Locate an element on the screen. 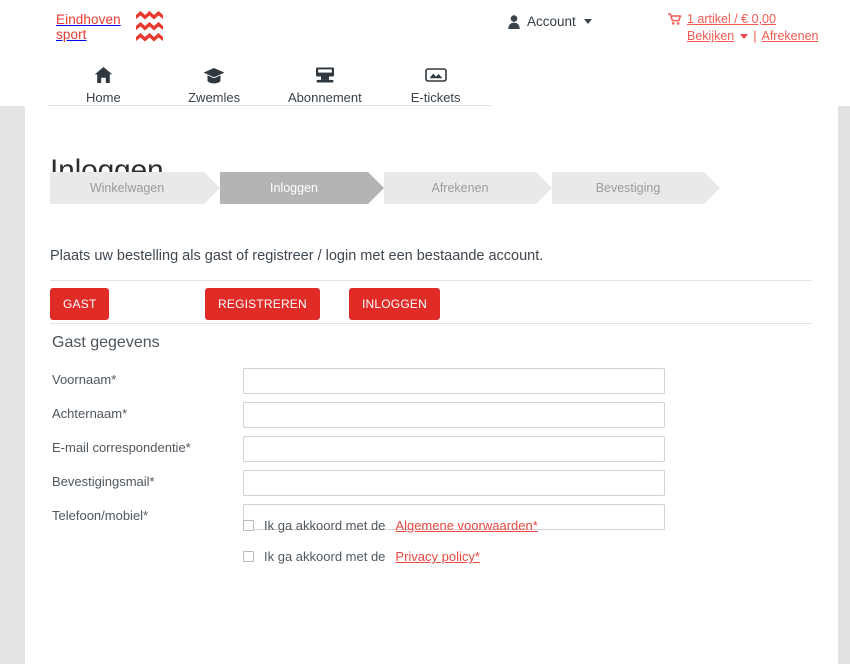 This screenshot has width=850, height=664. ticket-image-icon is located at coordinates (435, 75).